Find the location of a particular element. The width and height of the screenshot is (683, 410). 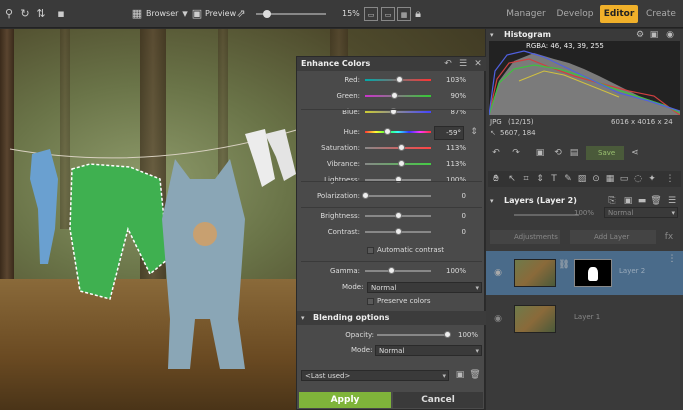

green-slider-thumb is located at coordinates (395, 95).